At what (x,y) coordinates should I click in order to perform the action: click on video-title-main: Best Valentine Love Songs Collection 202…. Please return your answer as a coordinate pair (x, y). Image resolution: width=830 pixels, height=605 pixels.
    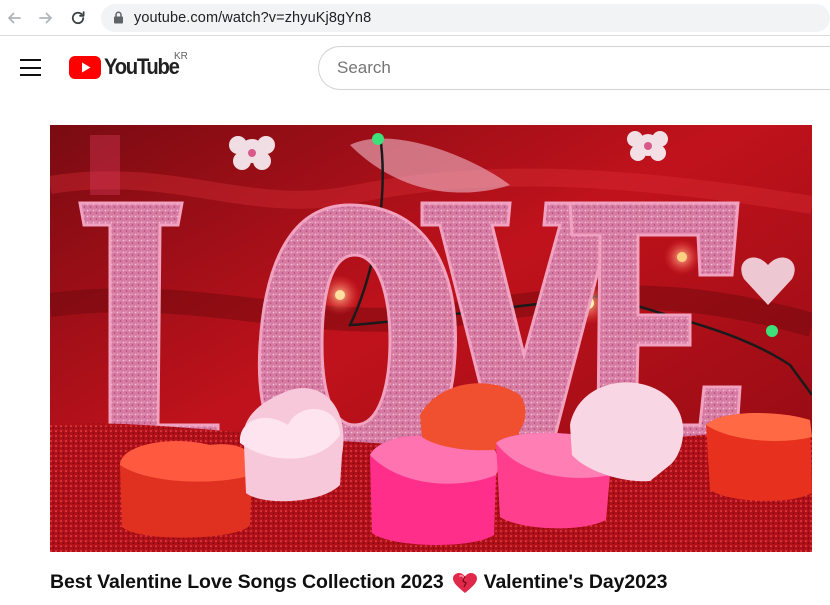
    Looking at the image, I should click on (247, 582).